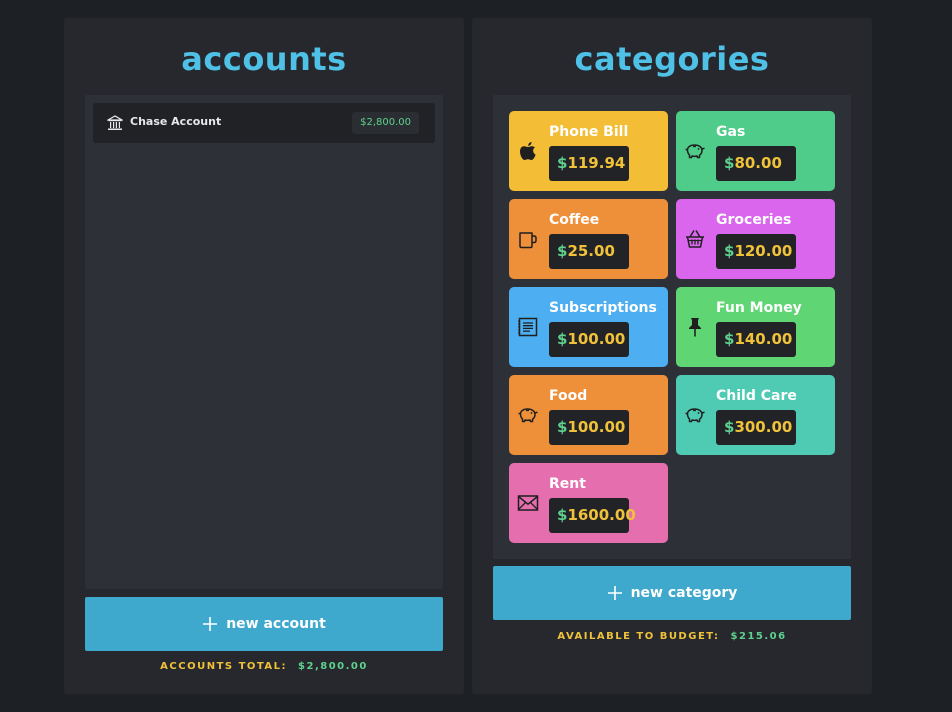 The image size is (952, 712). I want to click on category-name: Subscriptions, so click(603, 308).